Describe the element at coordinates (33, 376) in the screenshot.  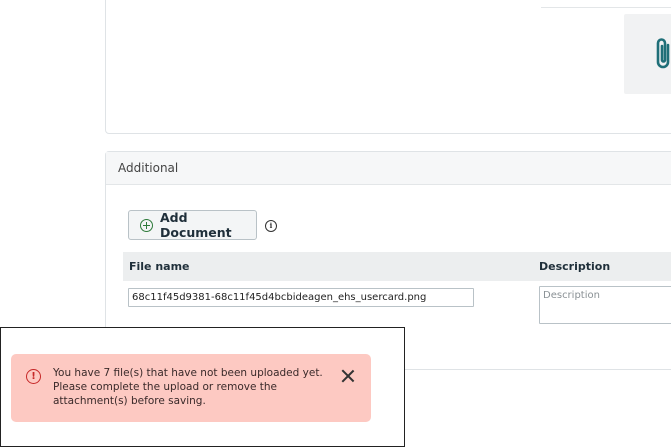
I see `alert-circle-icon: !` at that location.